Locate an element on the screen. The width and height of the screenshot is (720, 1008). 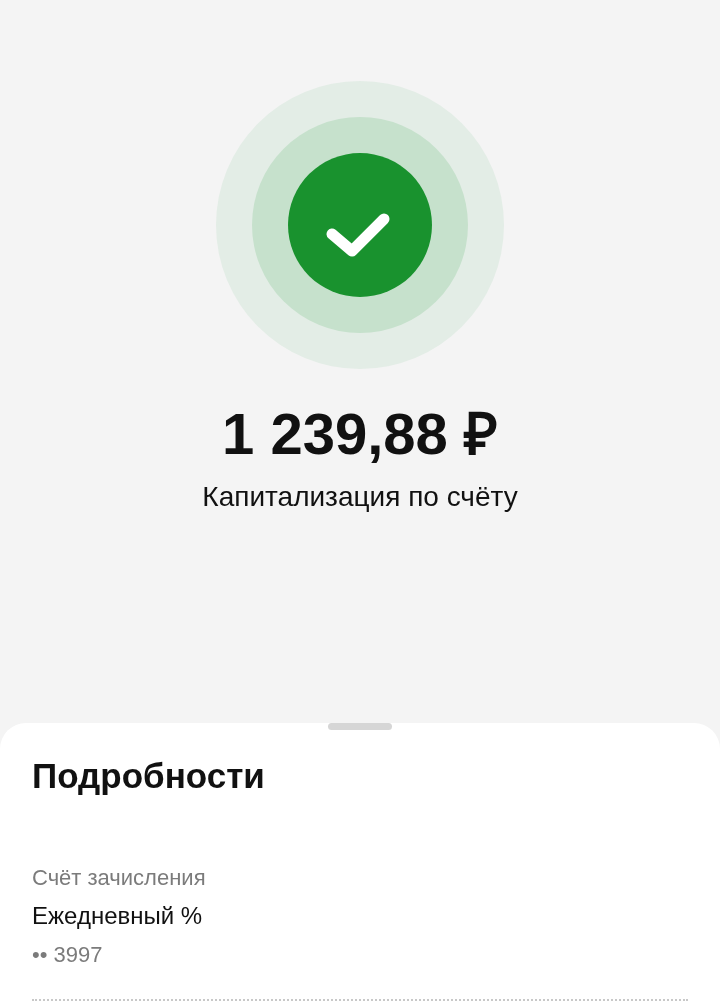
operation-title: Капитализация по счёту is located at coordinates (360, 496).